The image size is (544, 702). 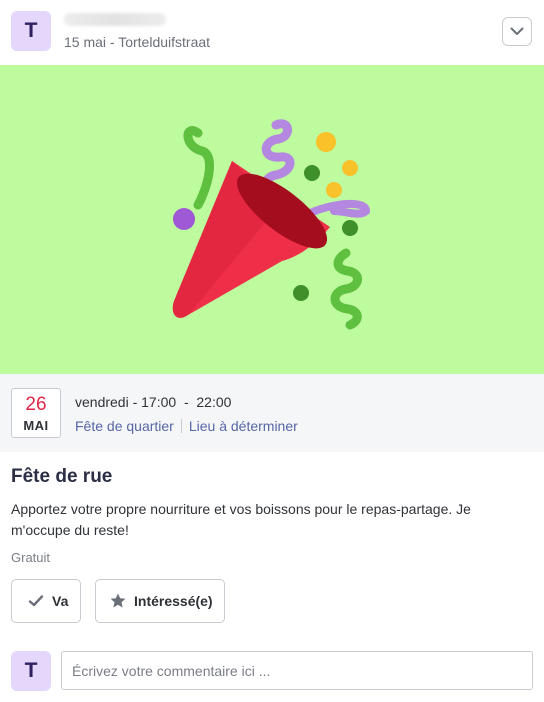 I want to click on event-day: 26, so click(x=36, y=404).